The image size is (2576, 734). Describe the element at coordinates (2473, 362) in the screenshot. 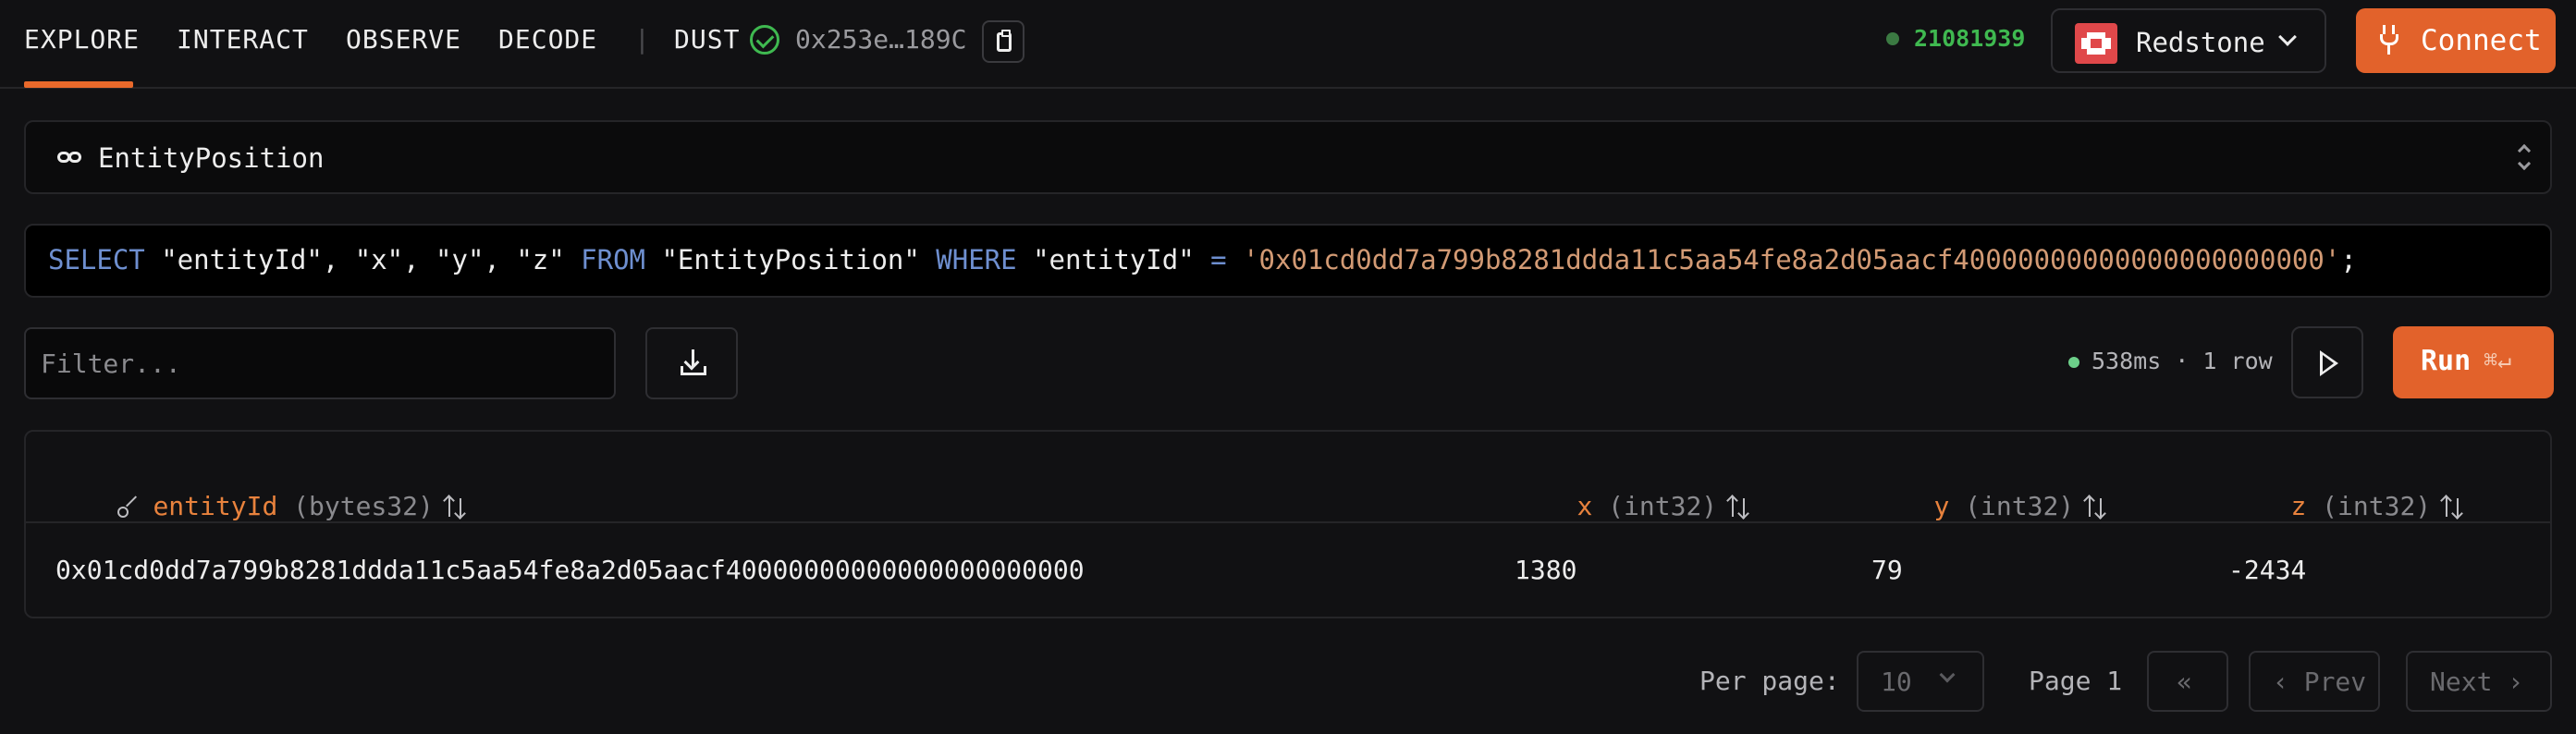

I see `run-button: Run ⌘↵` at that location.